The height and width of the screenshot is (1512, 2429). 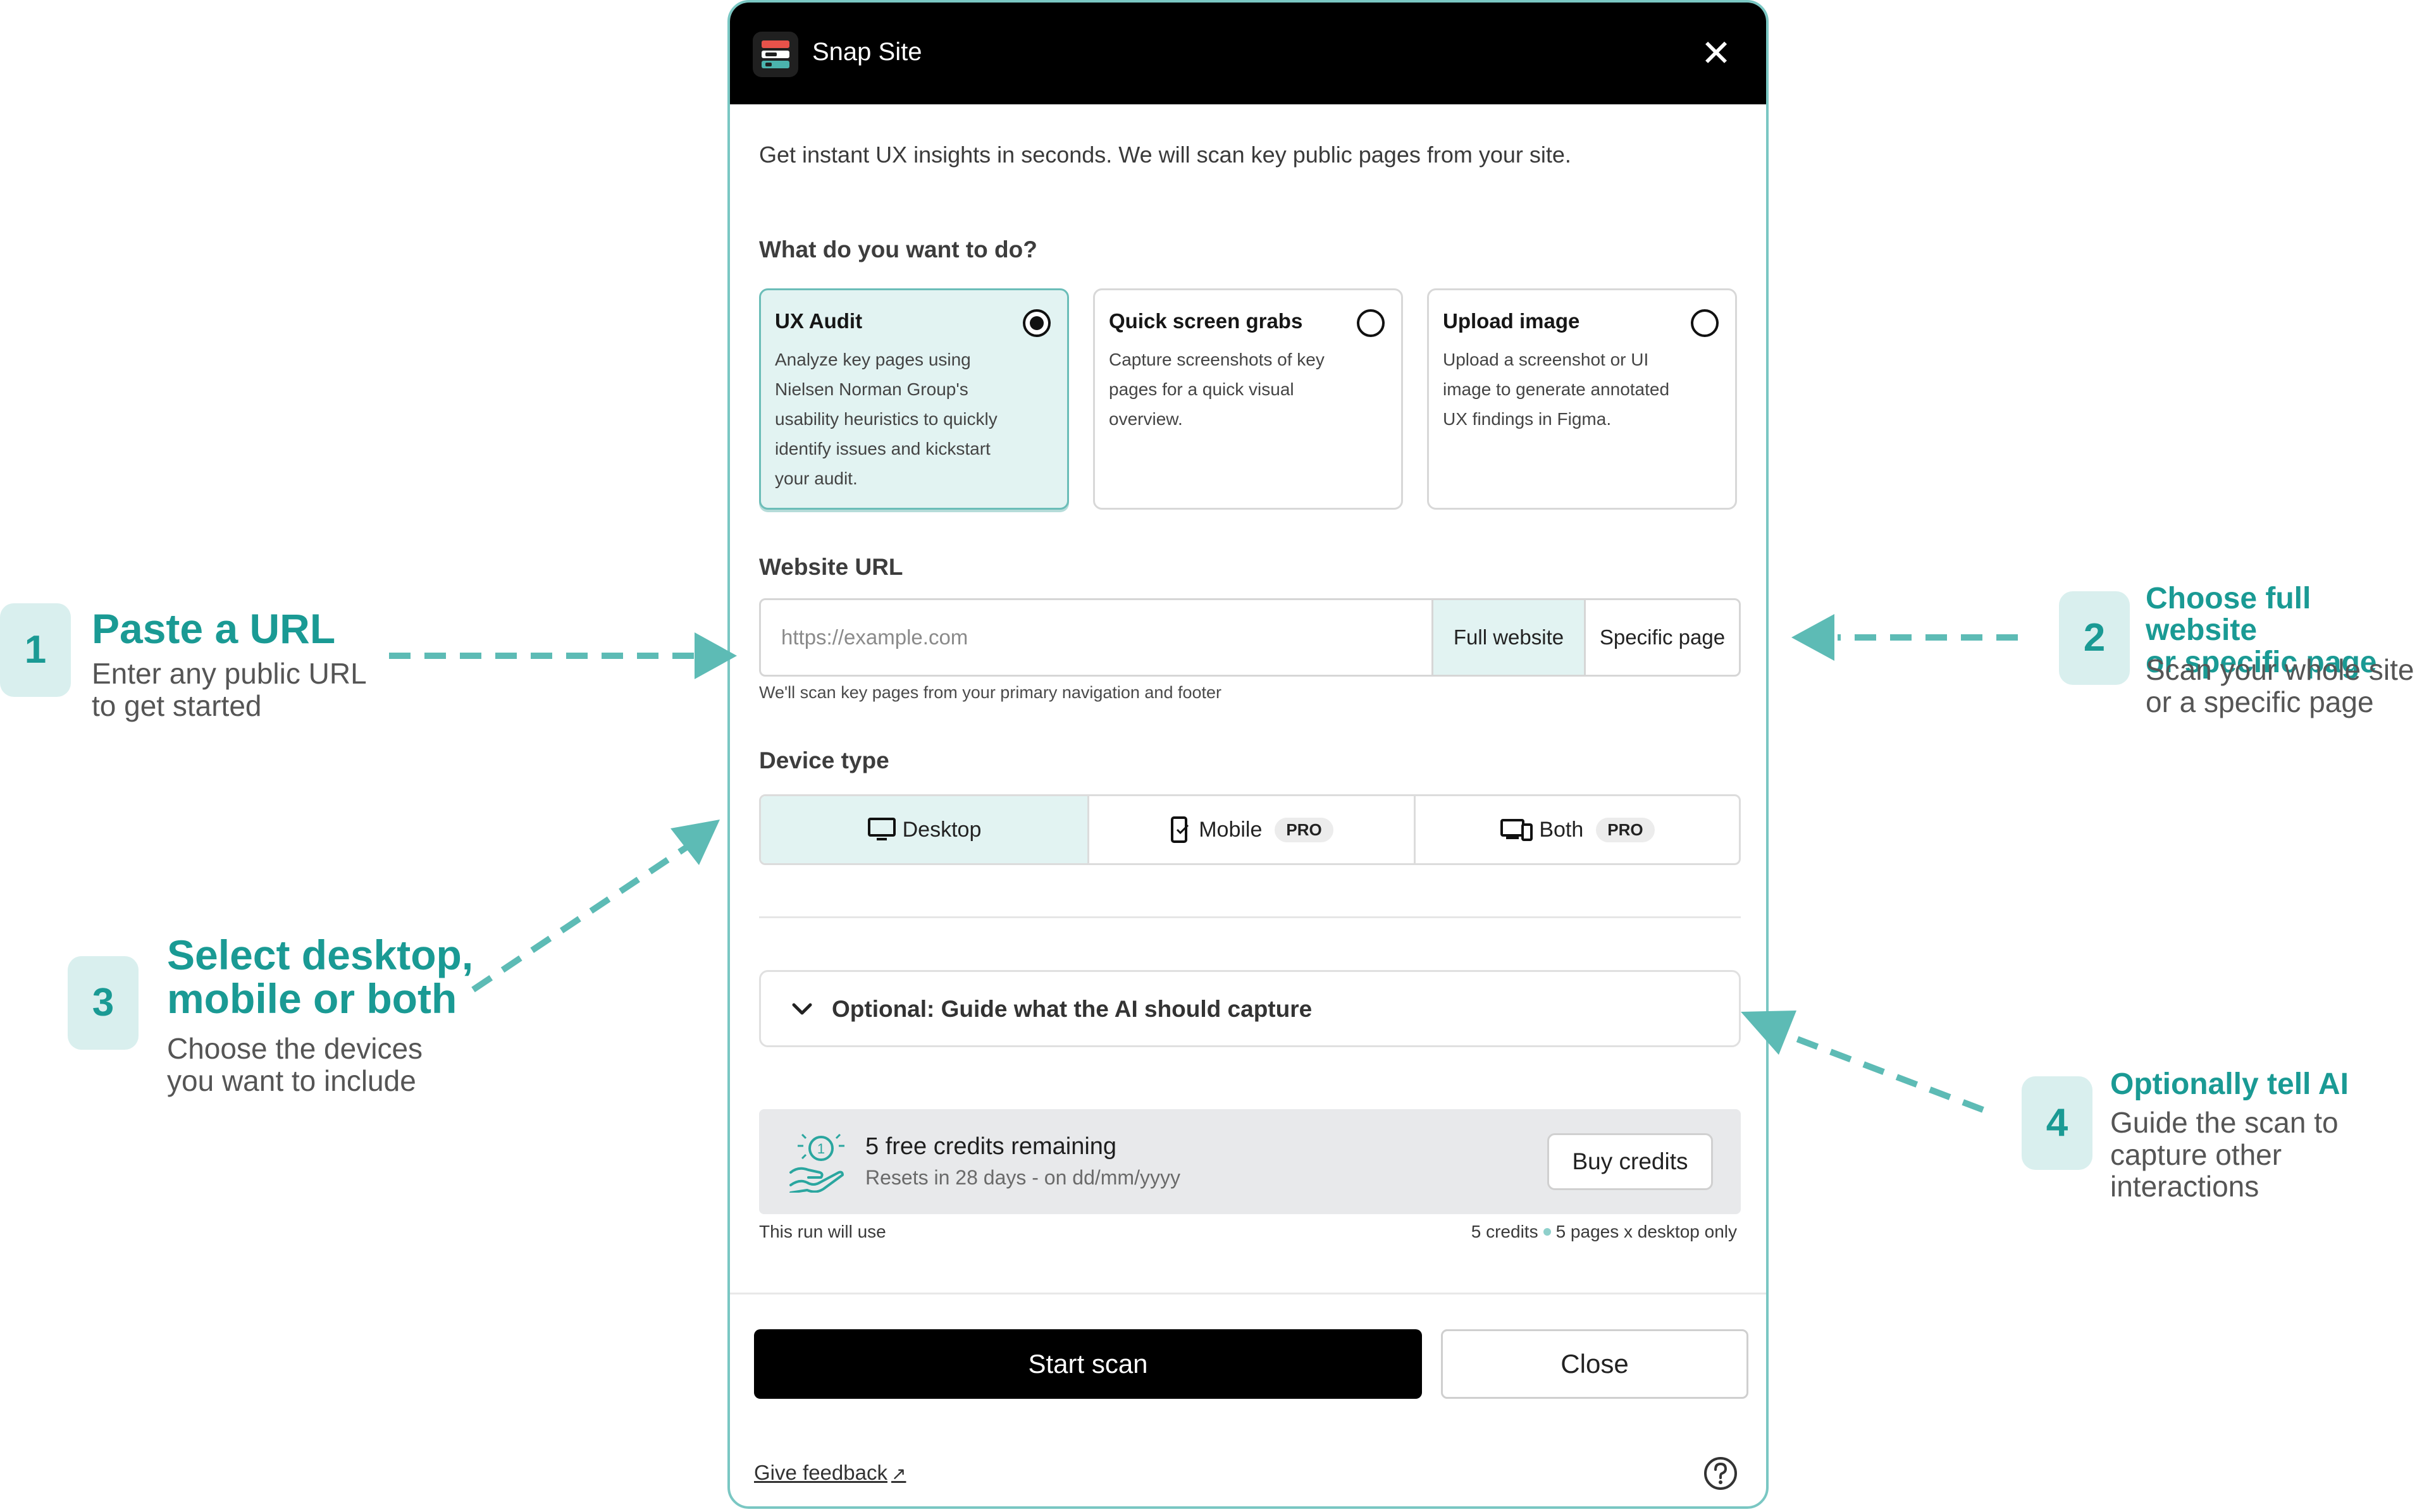 What do you see at coordinates (312, 999) in the screenshot?
I see `callout-title-line: mobile or both` at bounding box center [312, 999].